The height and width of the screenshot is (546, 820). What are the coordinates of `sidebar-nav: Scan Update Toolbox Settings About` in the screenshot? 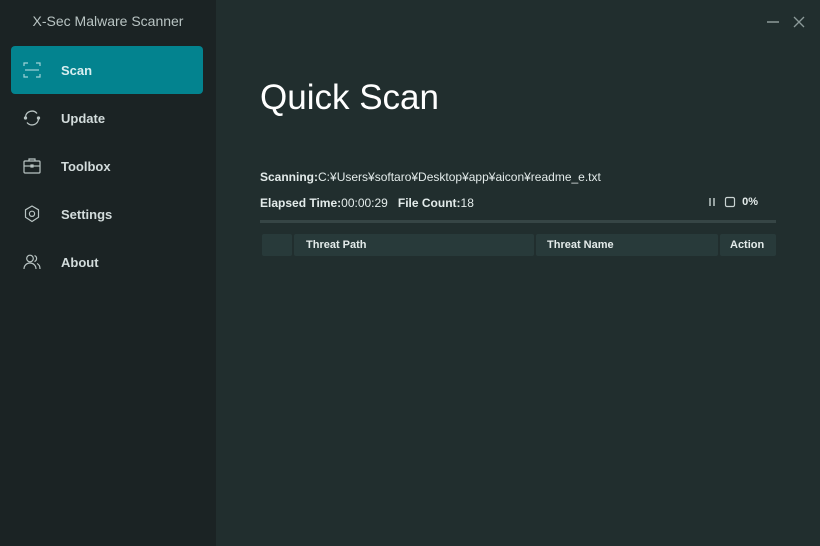 It's located at (107, 166).